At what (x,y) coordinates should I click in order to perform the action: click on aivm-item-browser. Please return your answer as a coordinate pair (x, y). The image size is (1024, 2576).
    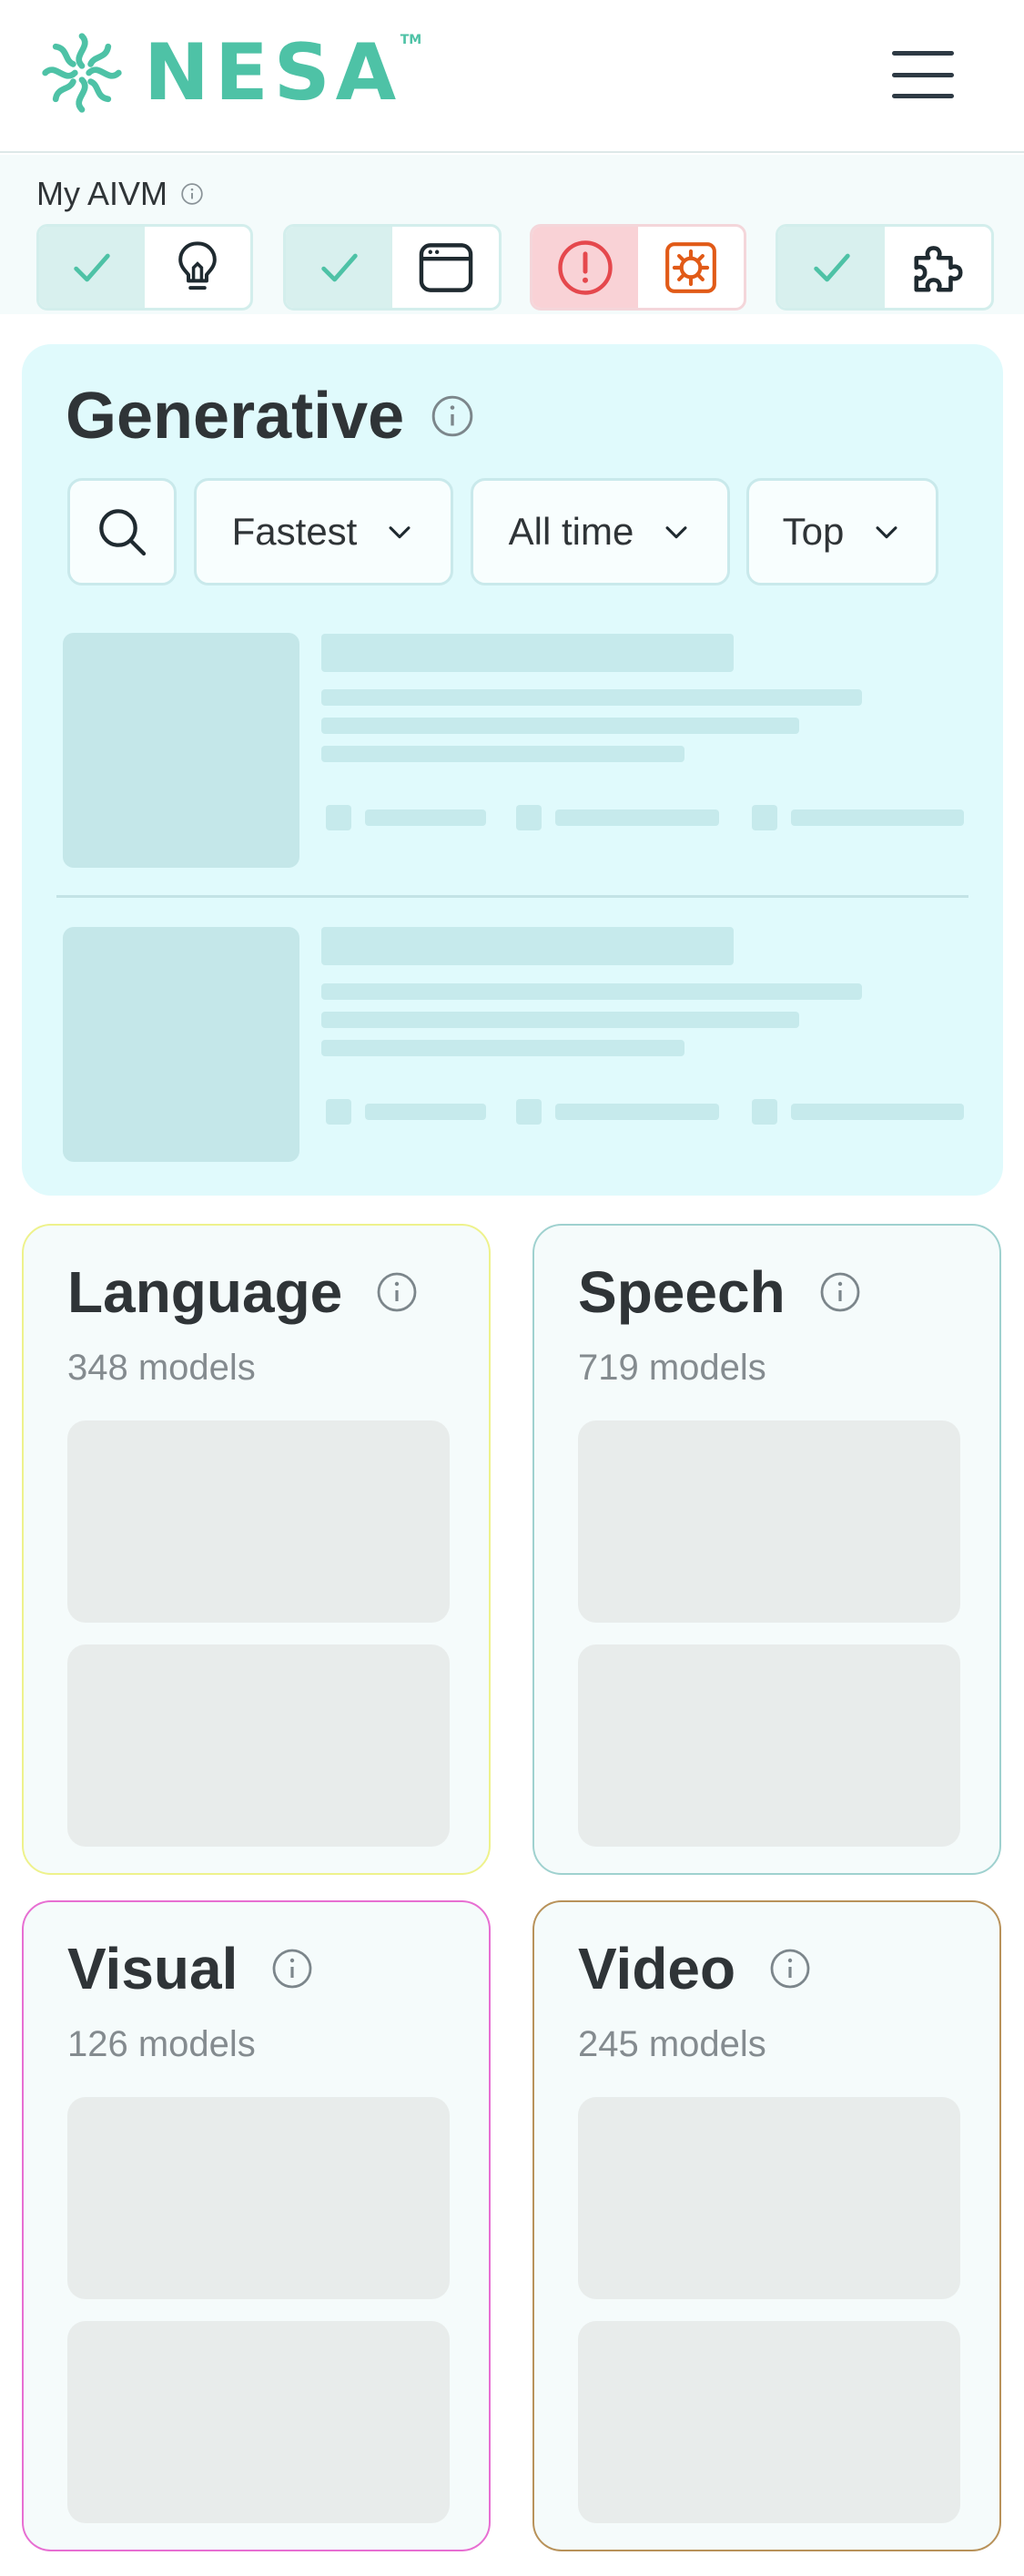
    Looking at the image, I should click on (392, 267).